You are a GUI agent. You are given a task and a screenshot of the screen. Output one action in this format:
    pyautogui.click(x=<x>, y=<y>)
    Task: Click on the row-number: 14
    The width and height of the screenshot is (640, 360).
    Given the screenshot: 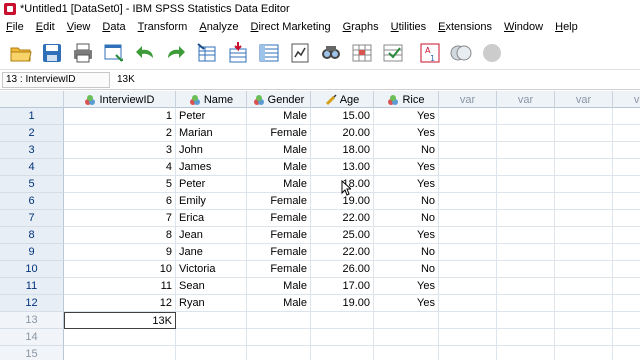 What is the action you would take?
    pyautogui.click(x=32, y=337)
    